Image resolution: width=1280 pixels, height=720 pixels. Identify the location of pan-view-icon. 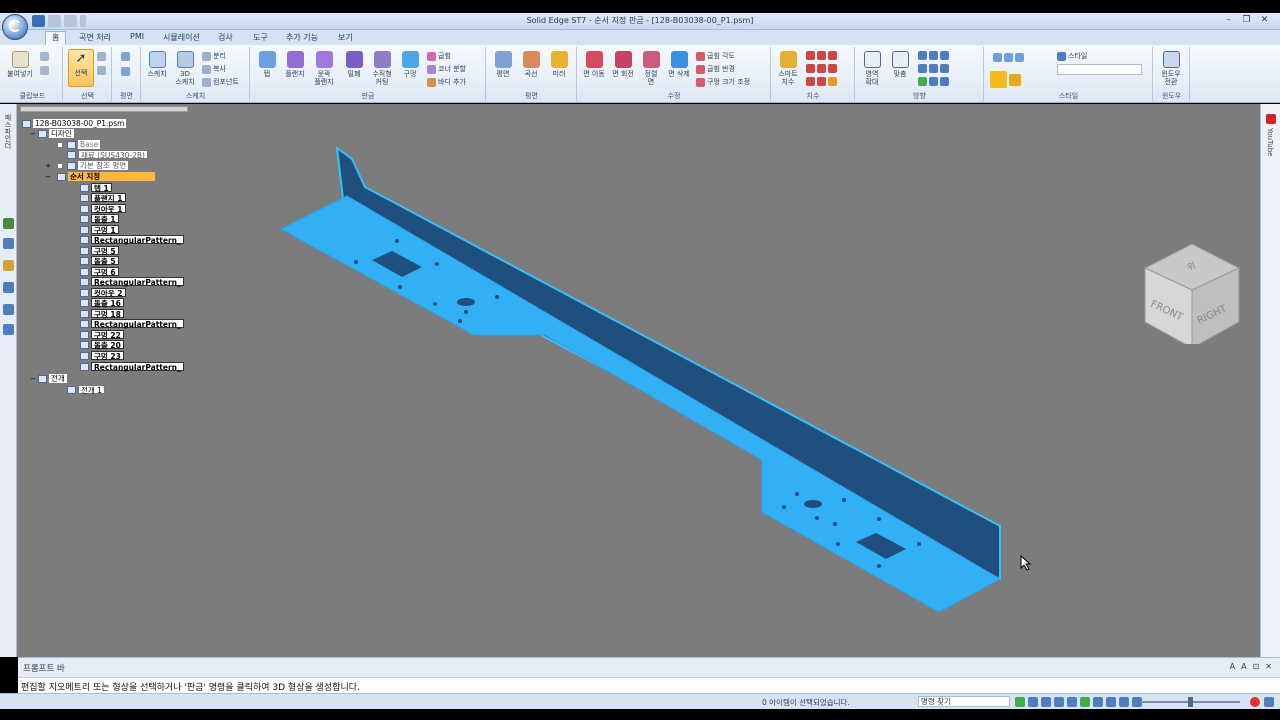
(1072, 702).